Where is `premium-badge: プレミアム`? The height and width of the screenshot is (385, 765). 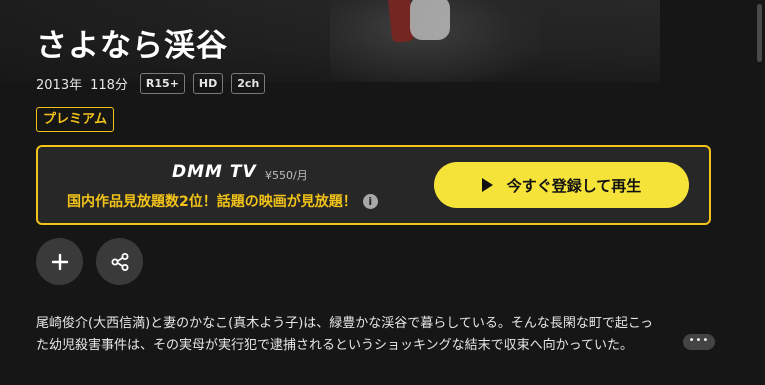 premium-badge: プレミアム is located at coordinates (75, 119).